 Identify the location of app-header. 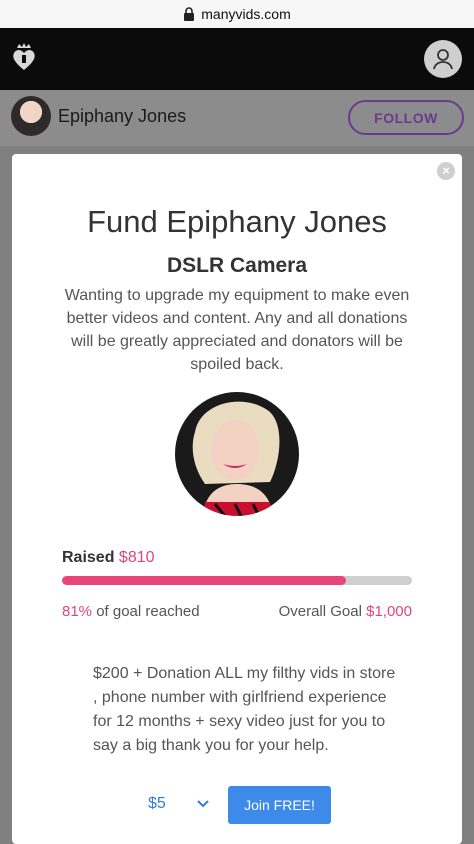
(237, 59).